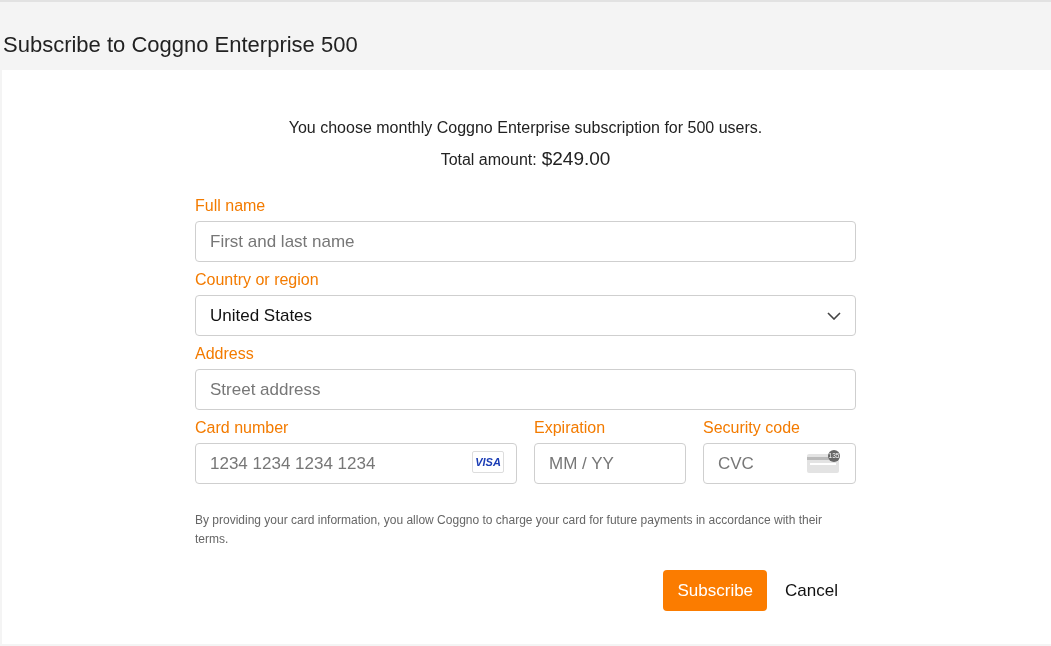  What do you see at coordinates (811, 590) in the screenshot?
I see `cancel-button: Cancel` at bounding box center [811, 590].